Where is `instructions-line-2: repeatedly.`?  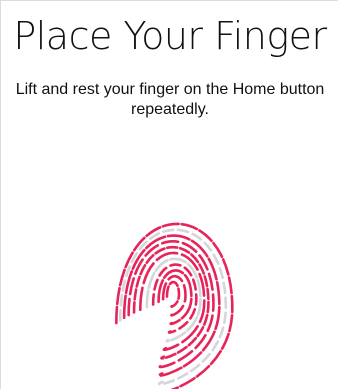
instructions-line-2: repeatedly. is located at coordinates (170, 109).